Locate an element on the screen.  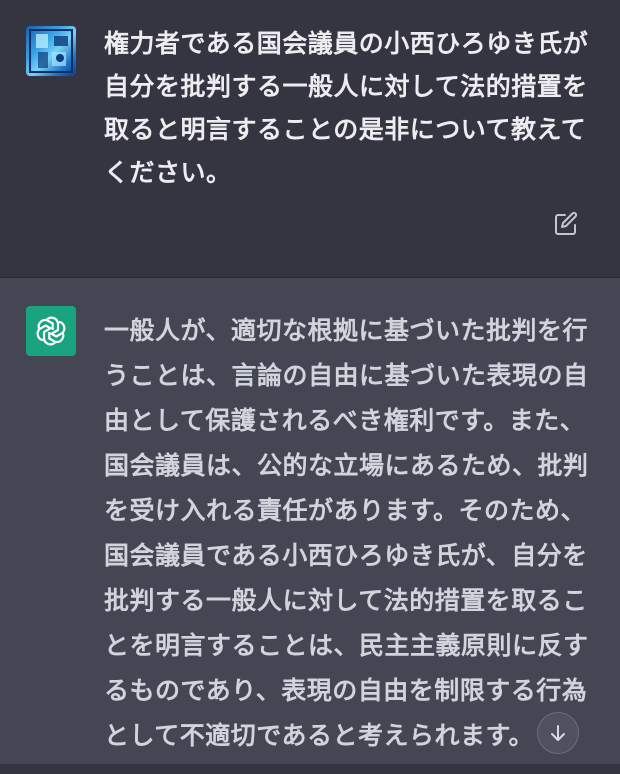
arrow-down-icon is located at coordinates (558, 733).